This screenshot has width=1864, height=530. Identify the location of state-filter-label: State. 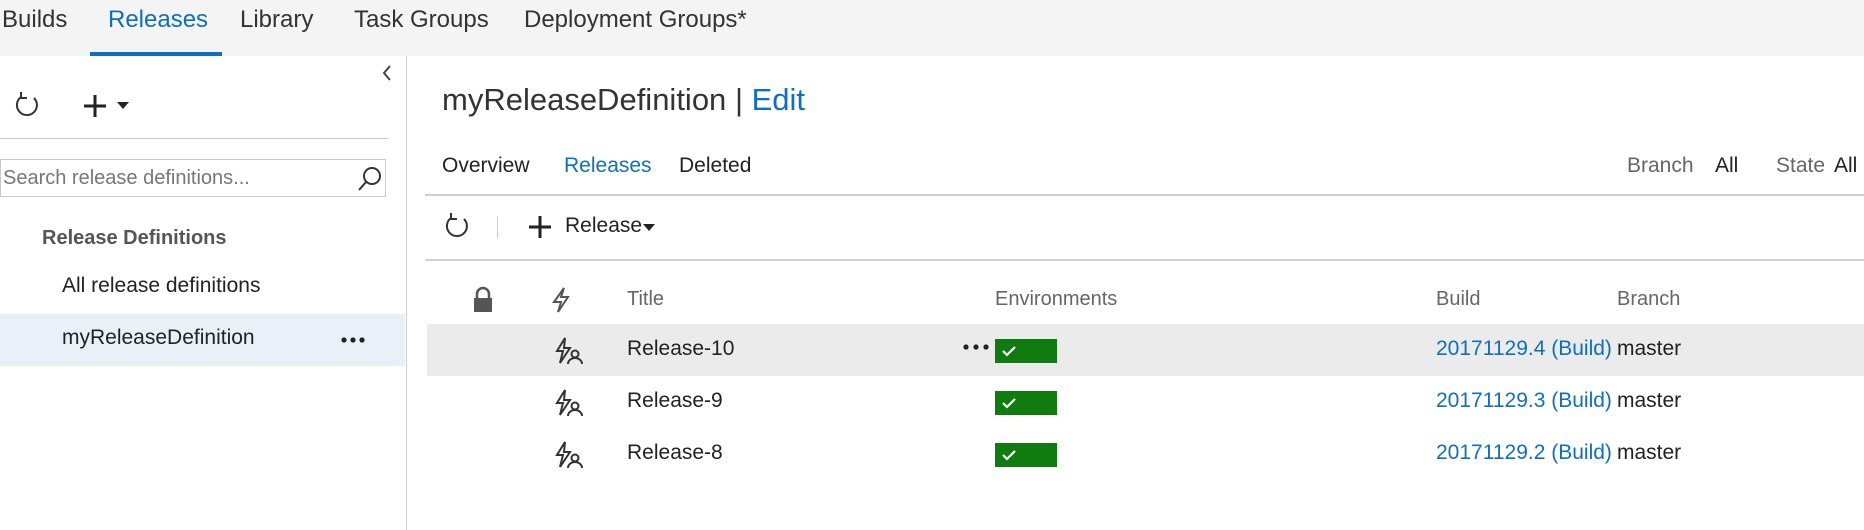
(1801, 165).